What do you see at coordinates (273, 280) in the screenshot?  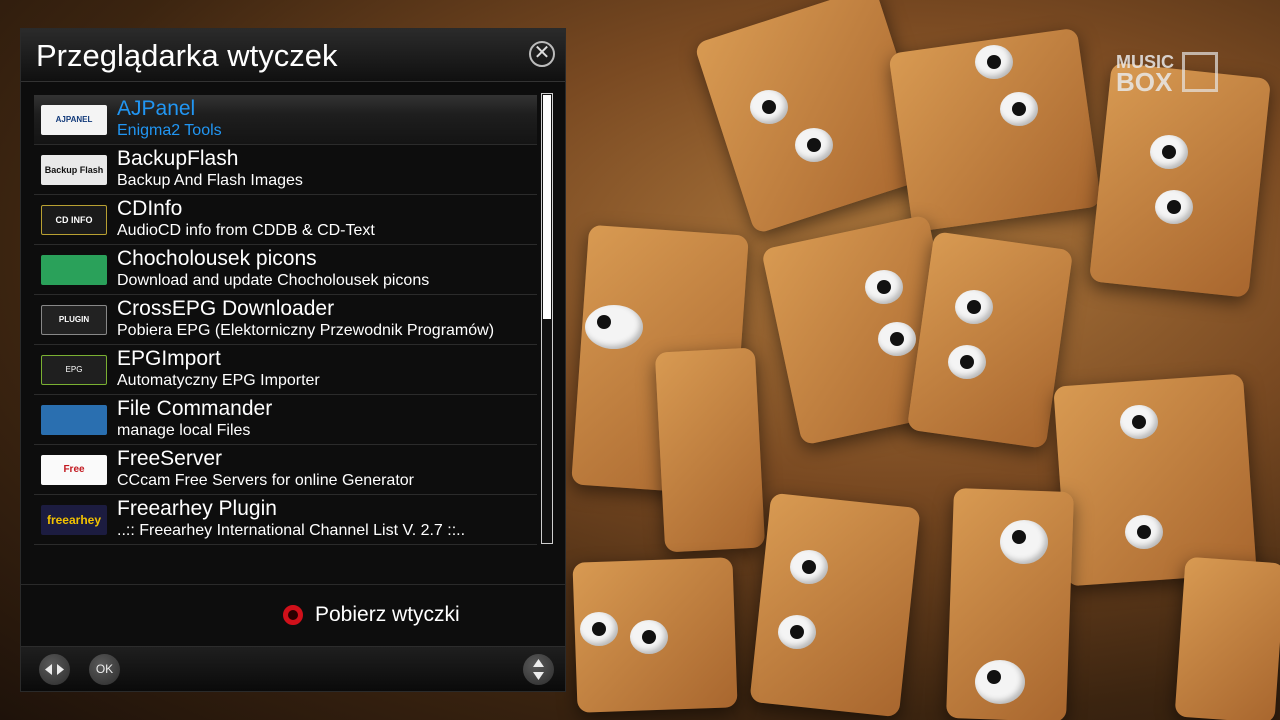 I see `plugin-description: Download and update Chocholousek picons` at bounding box center [273, 280].